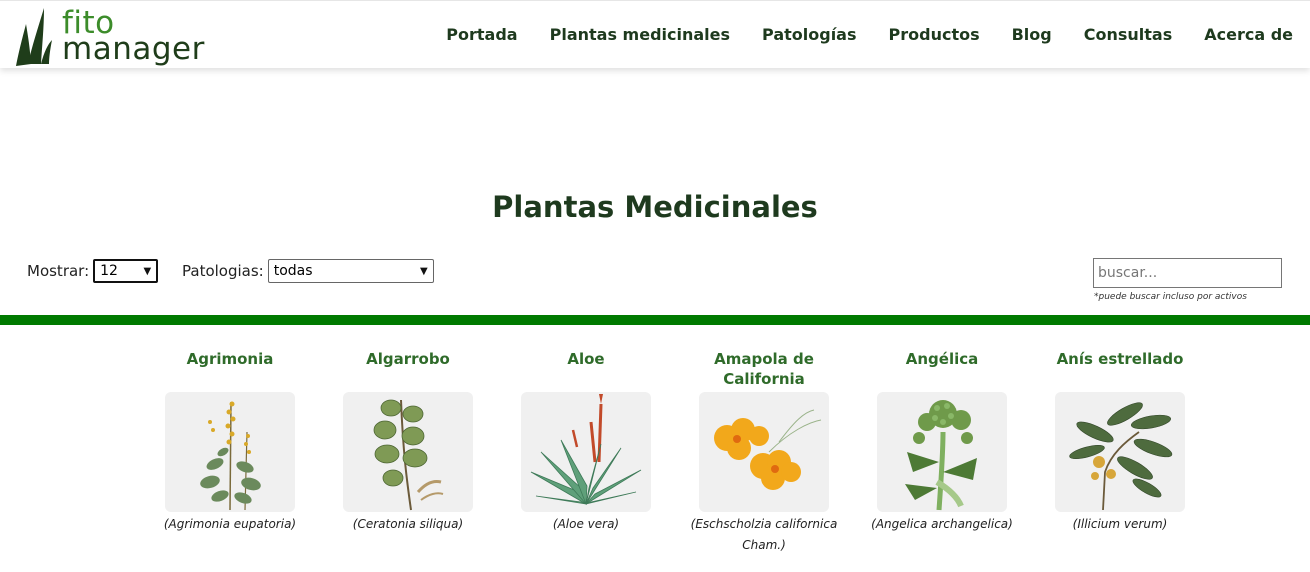  I want to click on plant-name: Anís estrellado, so click(1120, 369).